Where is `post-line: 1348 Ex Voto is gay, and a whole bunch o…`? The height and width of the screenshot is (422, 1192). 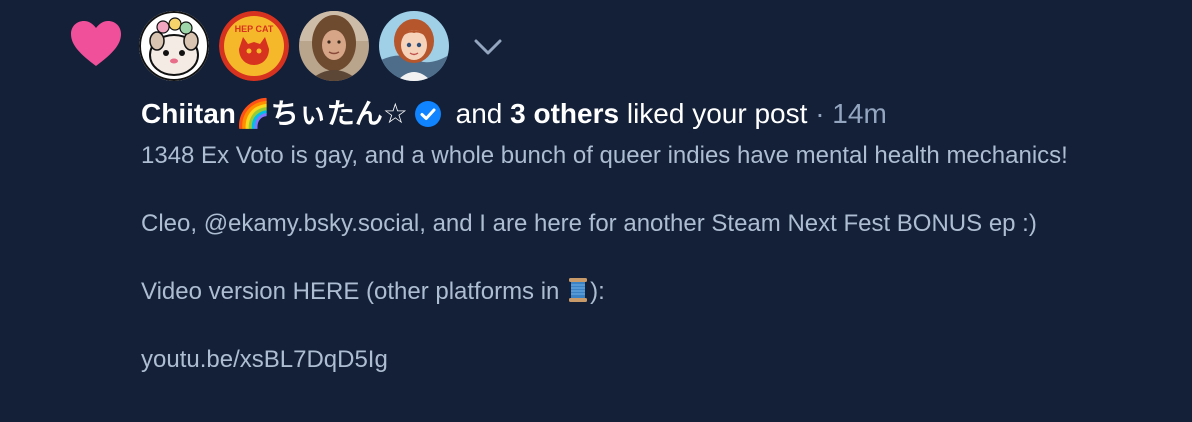
post-line: 1348 Ex Voto is gay, and a whole bunch o… is located at coordinates (604, 155).